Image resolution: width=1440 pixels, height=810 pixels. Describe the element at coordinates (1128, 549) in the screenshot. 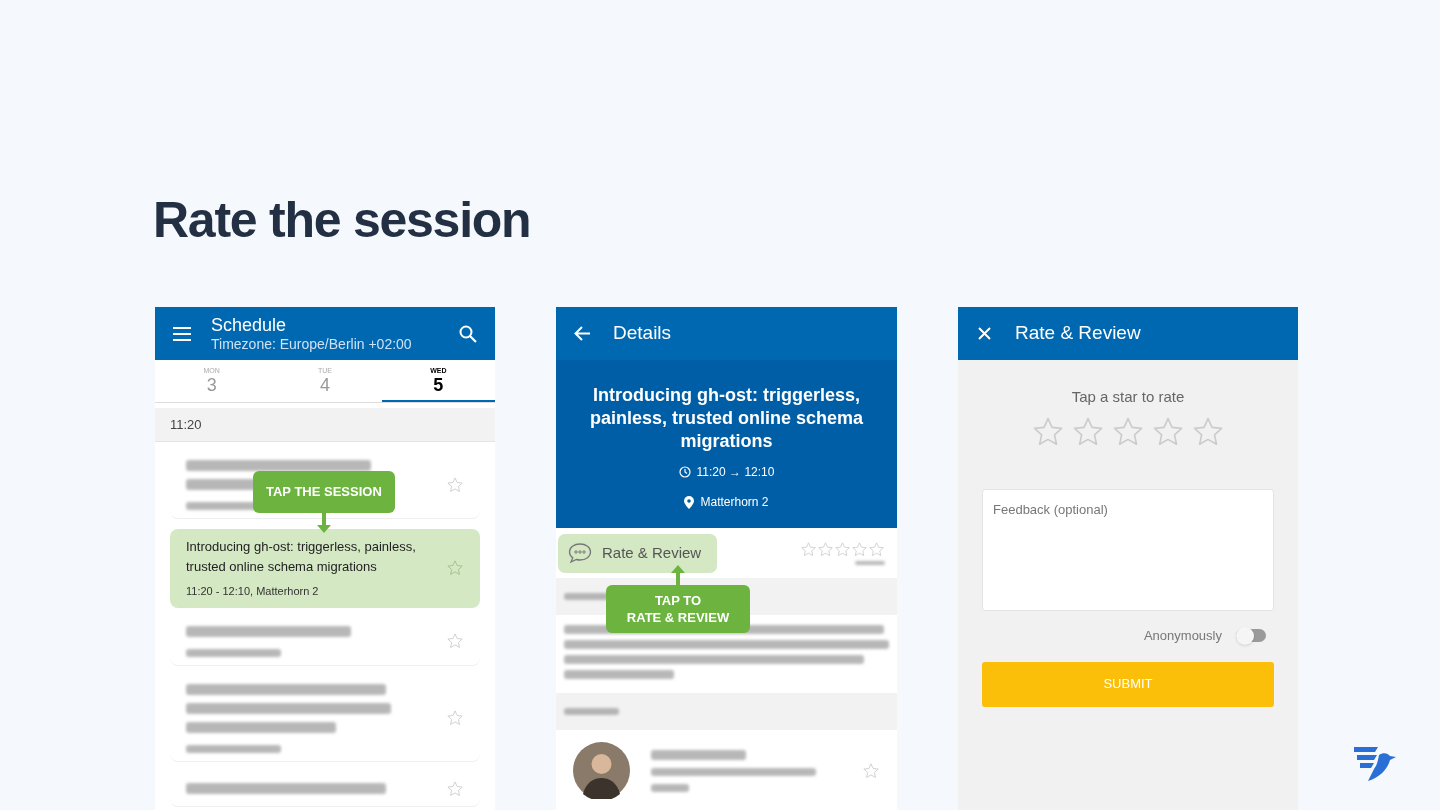

I see `feedback-field: Feedback (optional)` at that location.